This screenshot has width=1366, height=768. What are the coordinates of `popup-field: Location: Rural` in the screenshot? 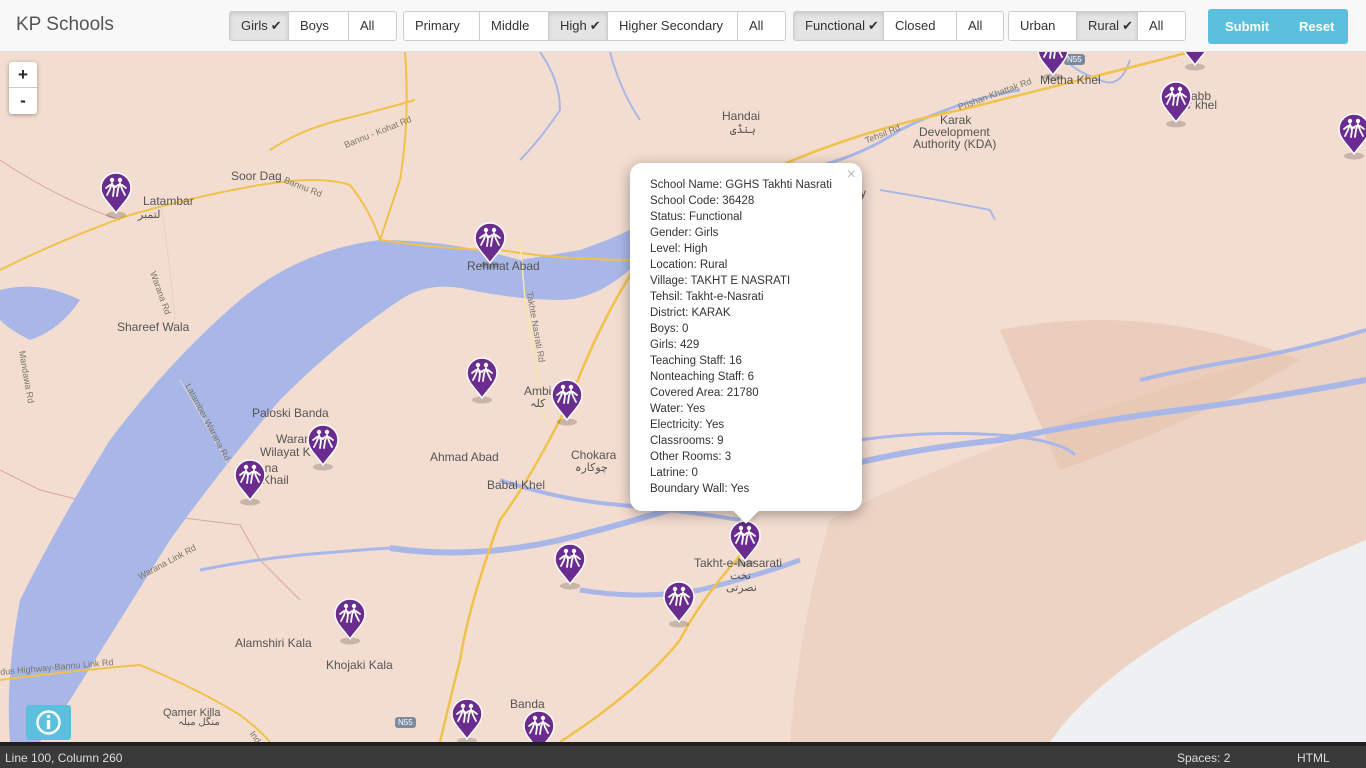 It's located at (689, 265).